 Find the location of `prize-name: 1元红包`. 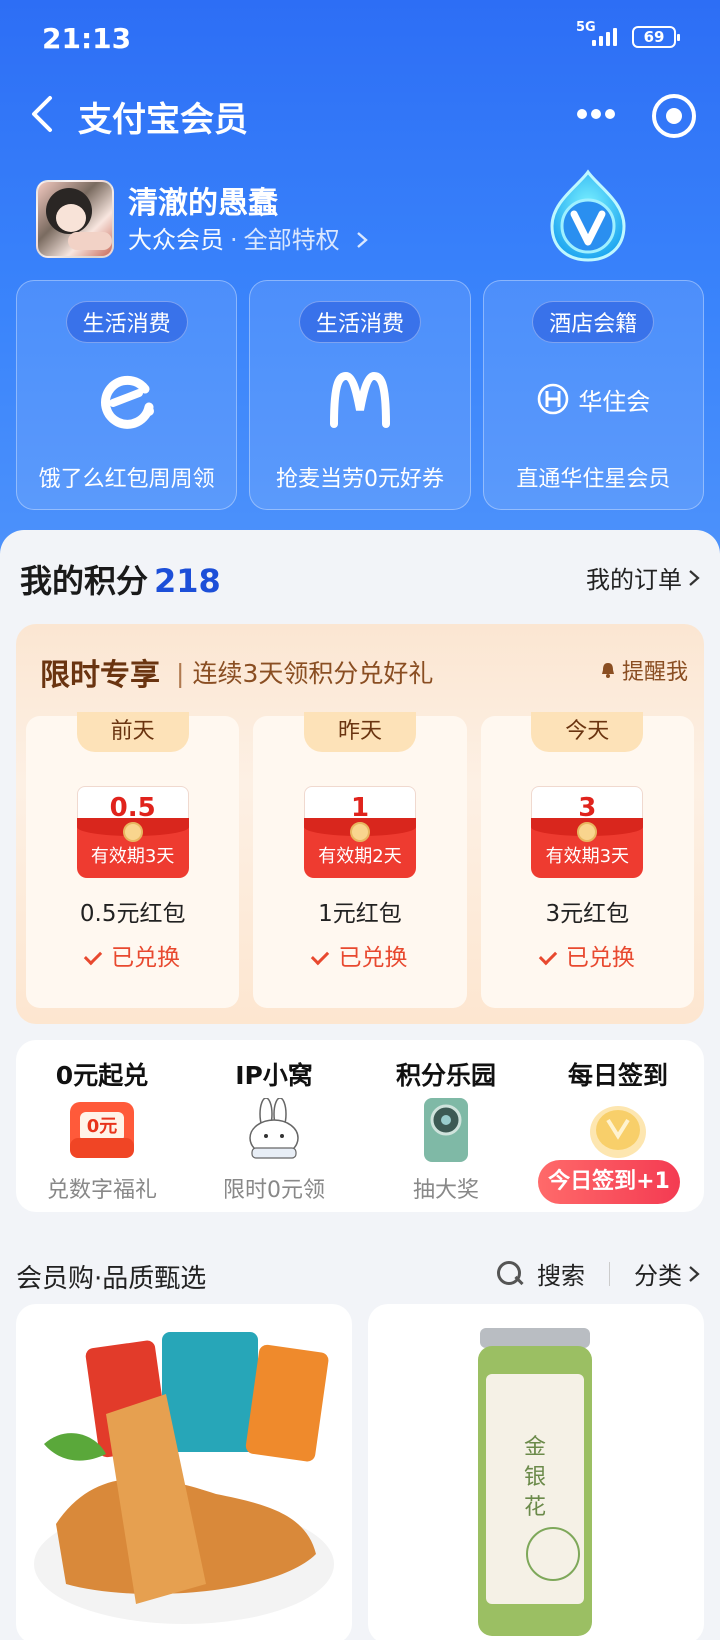

prize-name: 1元红包 is located at coordinates (360, 914).